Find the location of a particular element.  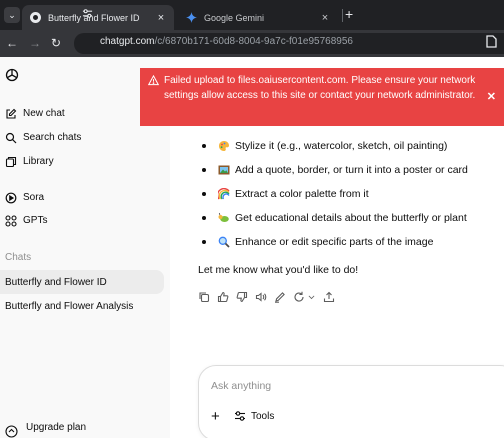

openai-logo-icon is located at coordinates (12, 75).